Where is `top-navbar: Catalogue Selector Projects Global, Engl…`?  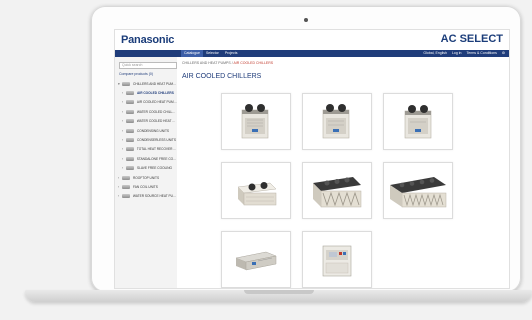
top-navbar: Catalogue Selector Projects Global, Engl… is located at coordinates (312, 53).